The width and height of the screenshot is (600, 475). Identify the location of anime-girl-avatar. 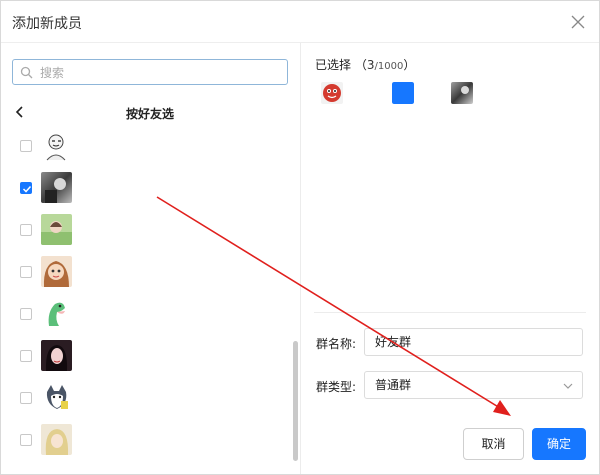
(56, 271).